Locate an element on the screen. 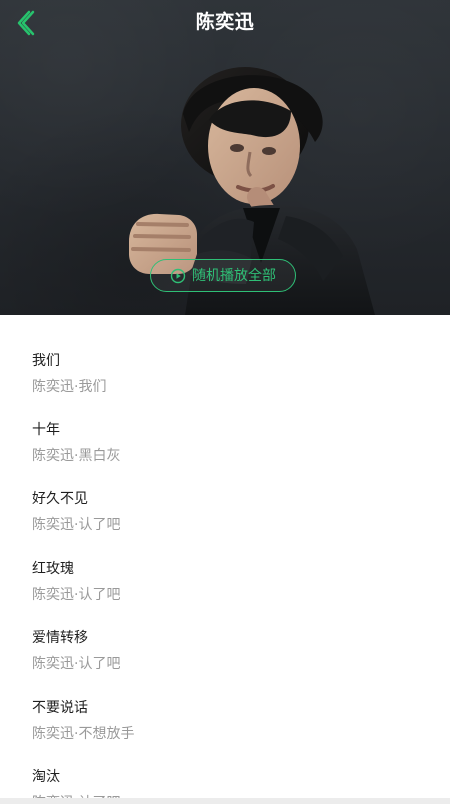  song-title: 我们 is located at coordinates (46, 361).